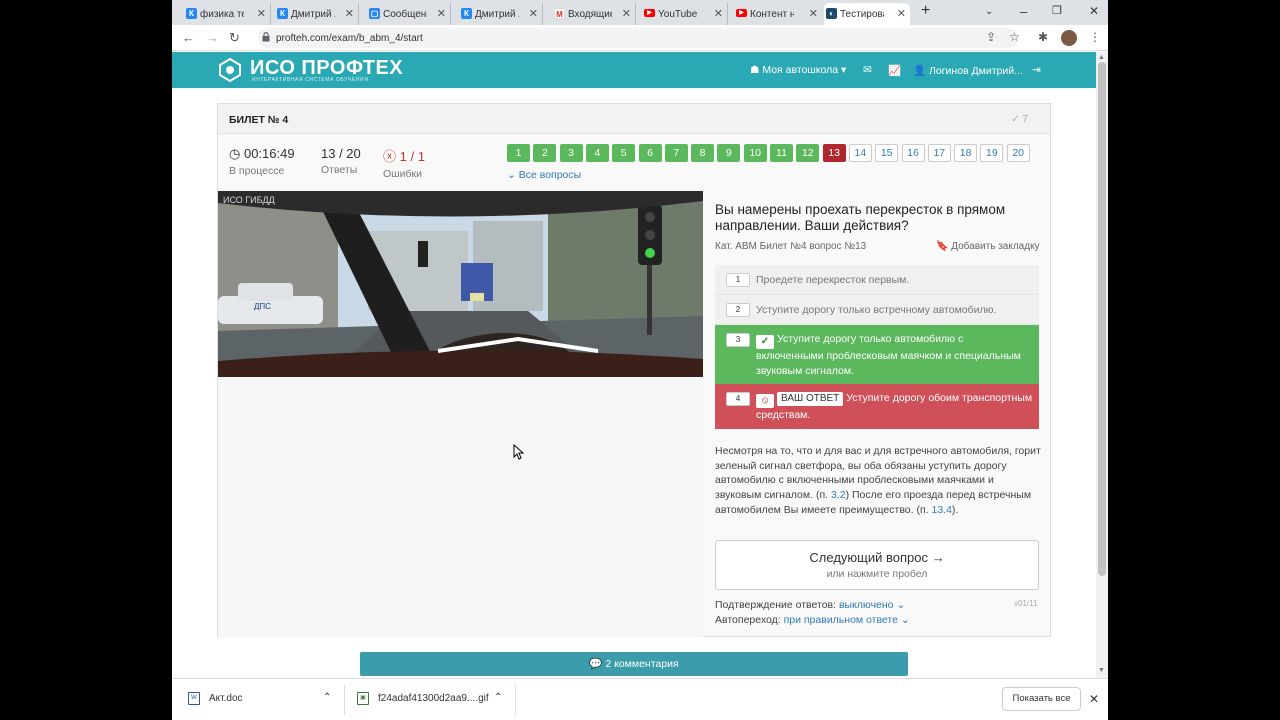 The width and height of the screenshot is (1280, 720). I want to click on question-number-11: 11, so click(781, 153).